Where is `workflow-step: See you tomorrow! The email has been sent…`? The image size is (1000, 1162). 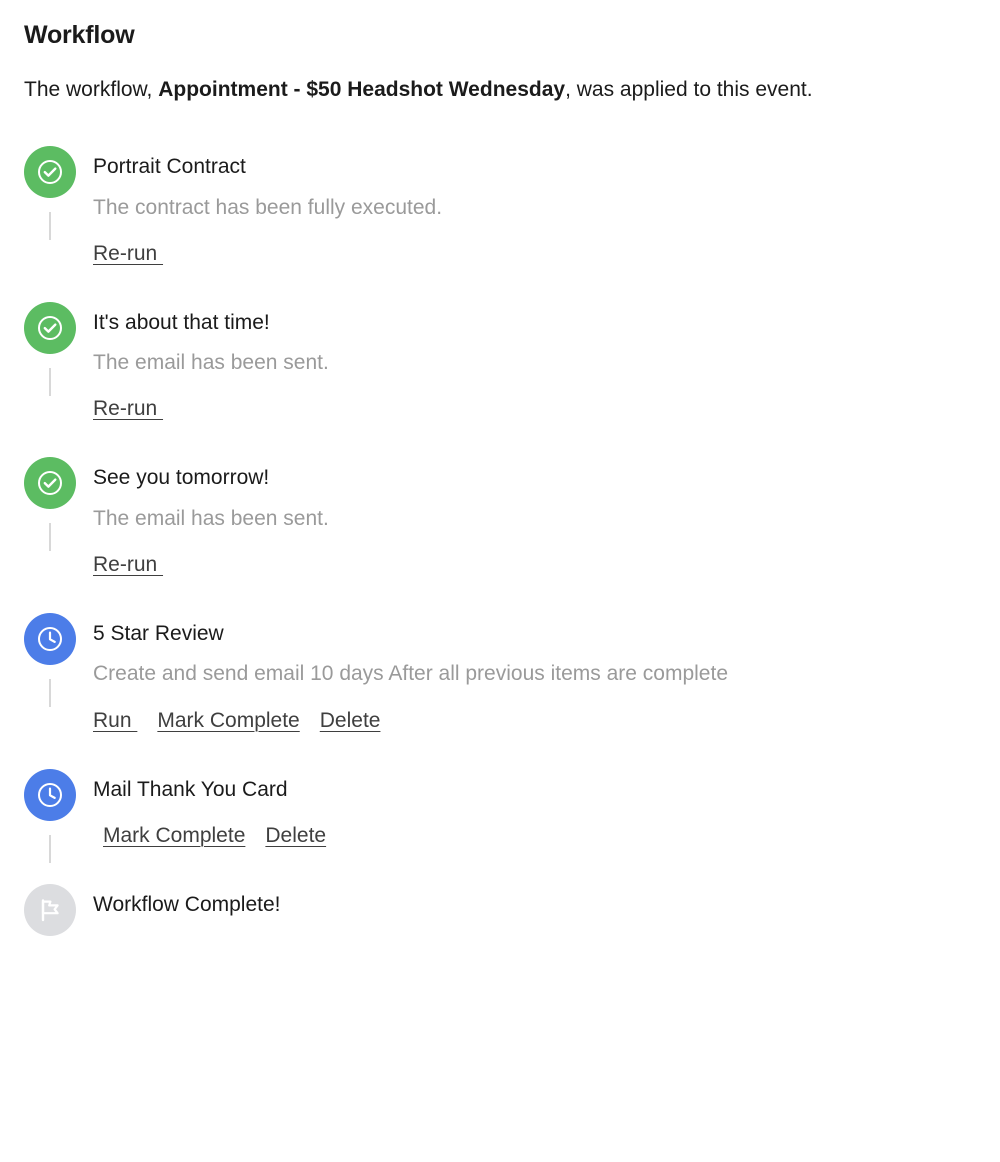
workflow-step: See you tomorrow! The email has been sent… is located at coordinates (500, 535).